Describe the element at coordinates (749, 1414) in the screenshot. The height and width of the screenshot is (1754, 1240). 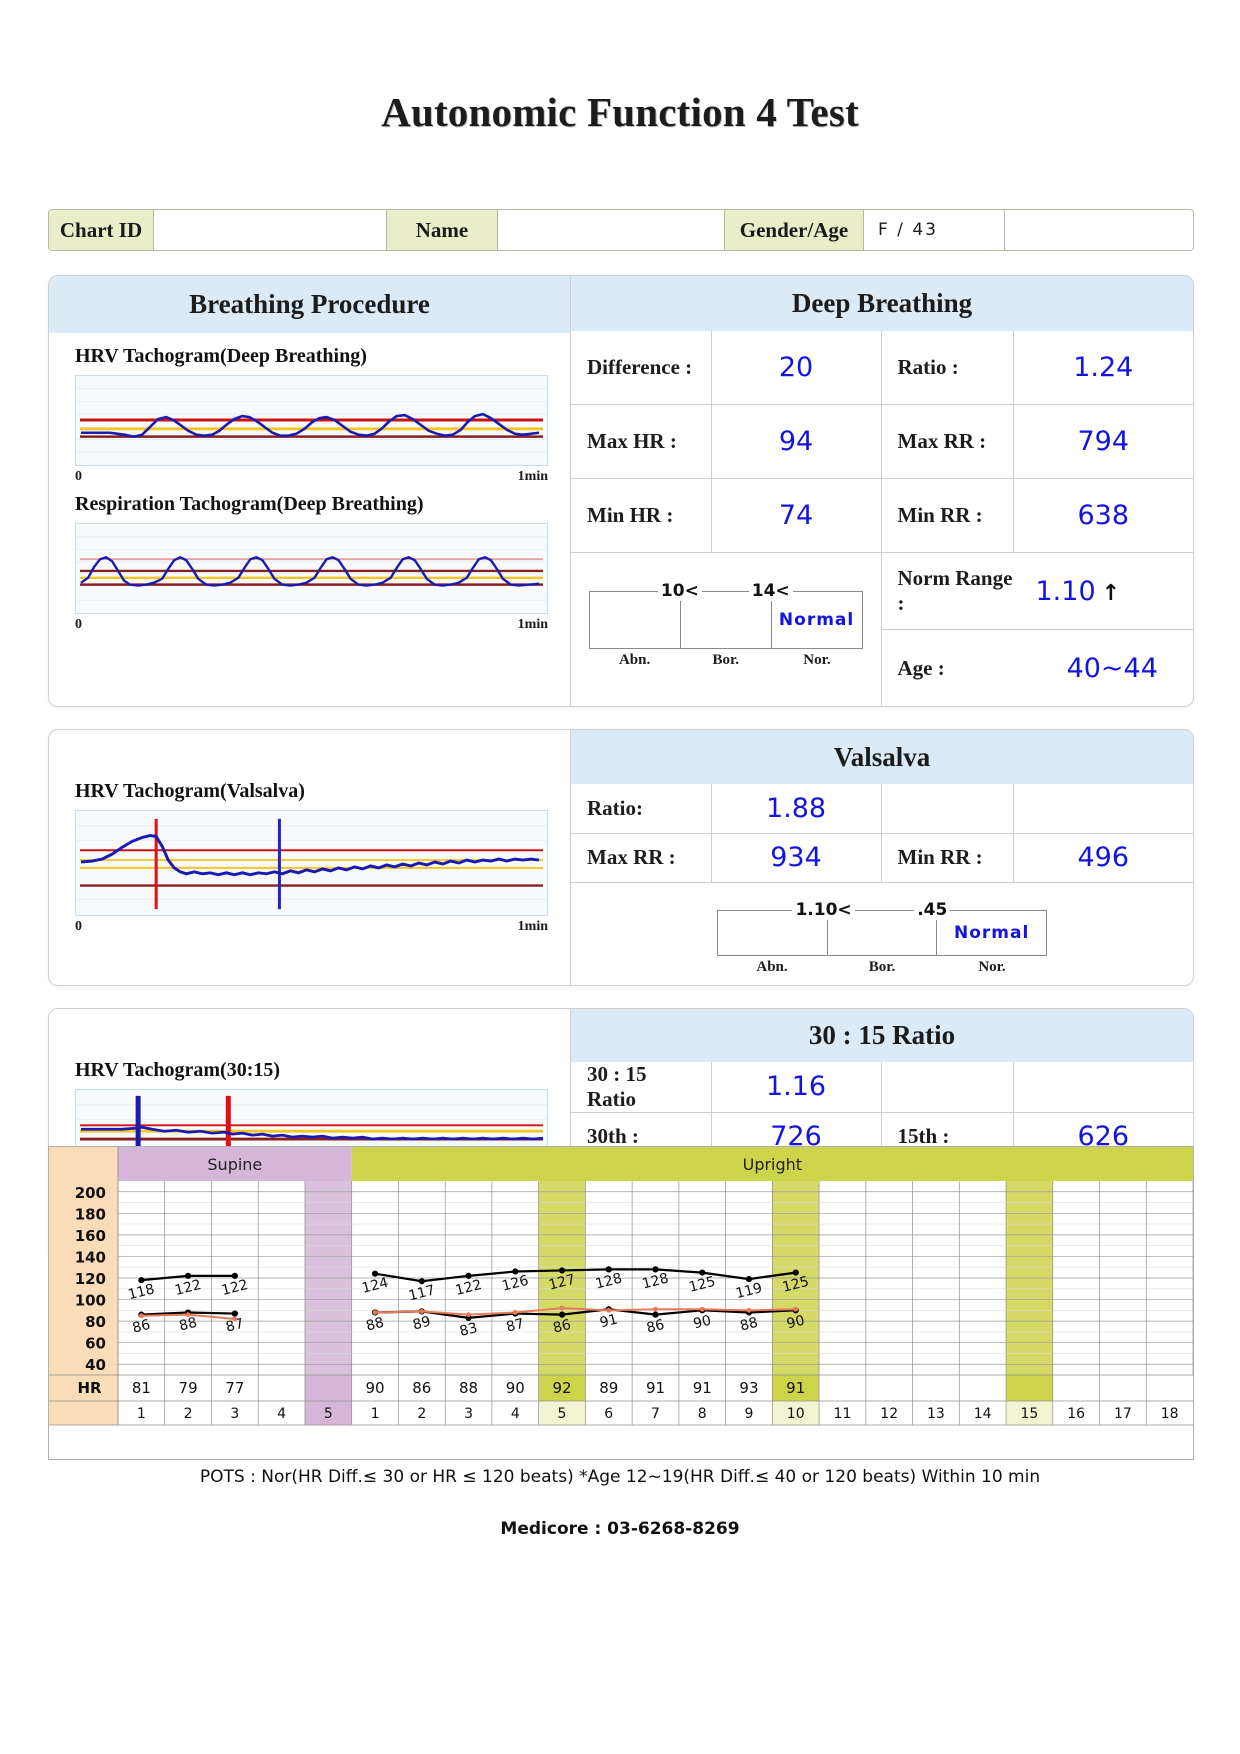
I see `svg-text: 9` at that location.